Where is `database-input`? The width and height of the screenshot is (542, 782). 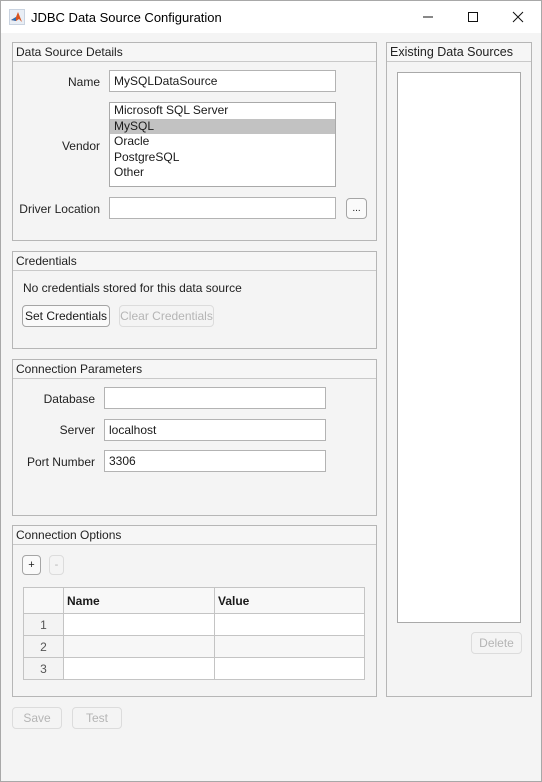
database-input is located at coordinates (215, 398).